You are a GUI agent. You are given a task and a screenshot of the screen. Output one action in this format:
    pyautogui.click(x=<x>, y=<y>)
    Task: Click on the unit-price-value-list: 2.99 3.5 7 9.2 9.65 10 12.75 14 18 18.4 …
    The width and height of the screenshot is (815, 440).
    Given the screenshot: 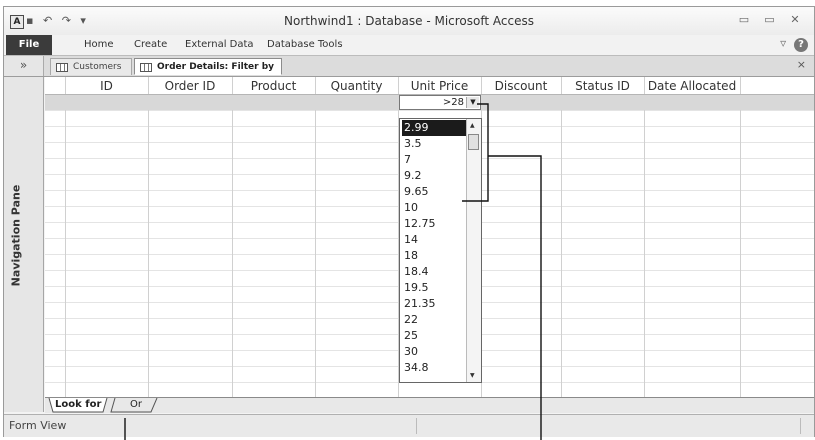 What is the action you would take?
    pyautogui.click(x=440, y=250)
    